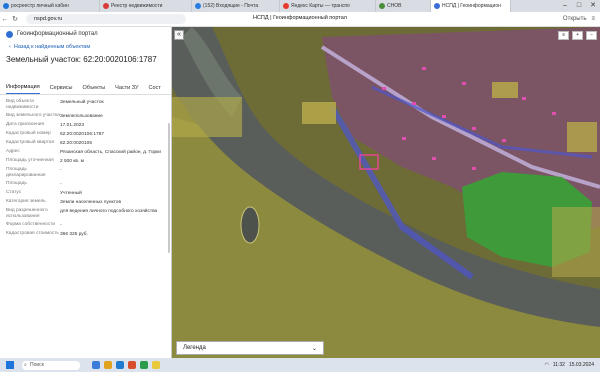 This screenshot has width=600, height=372. What do you see at coordinates (71, 193) in the screenshot?
I see `attribute-value: Учтенный` at bounding box center [71, 193].